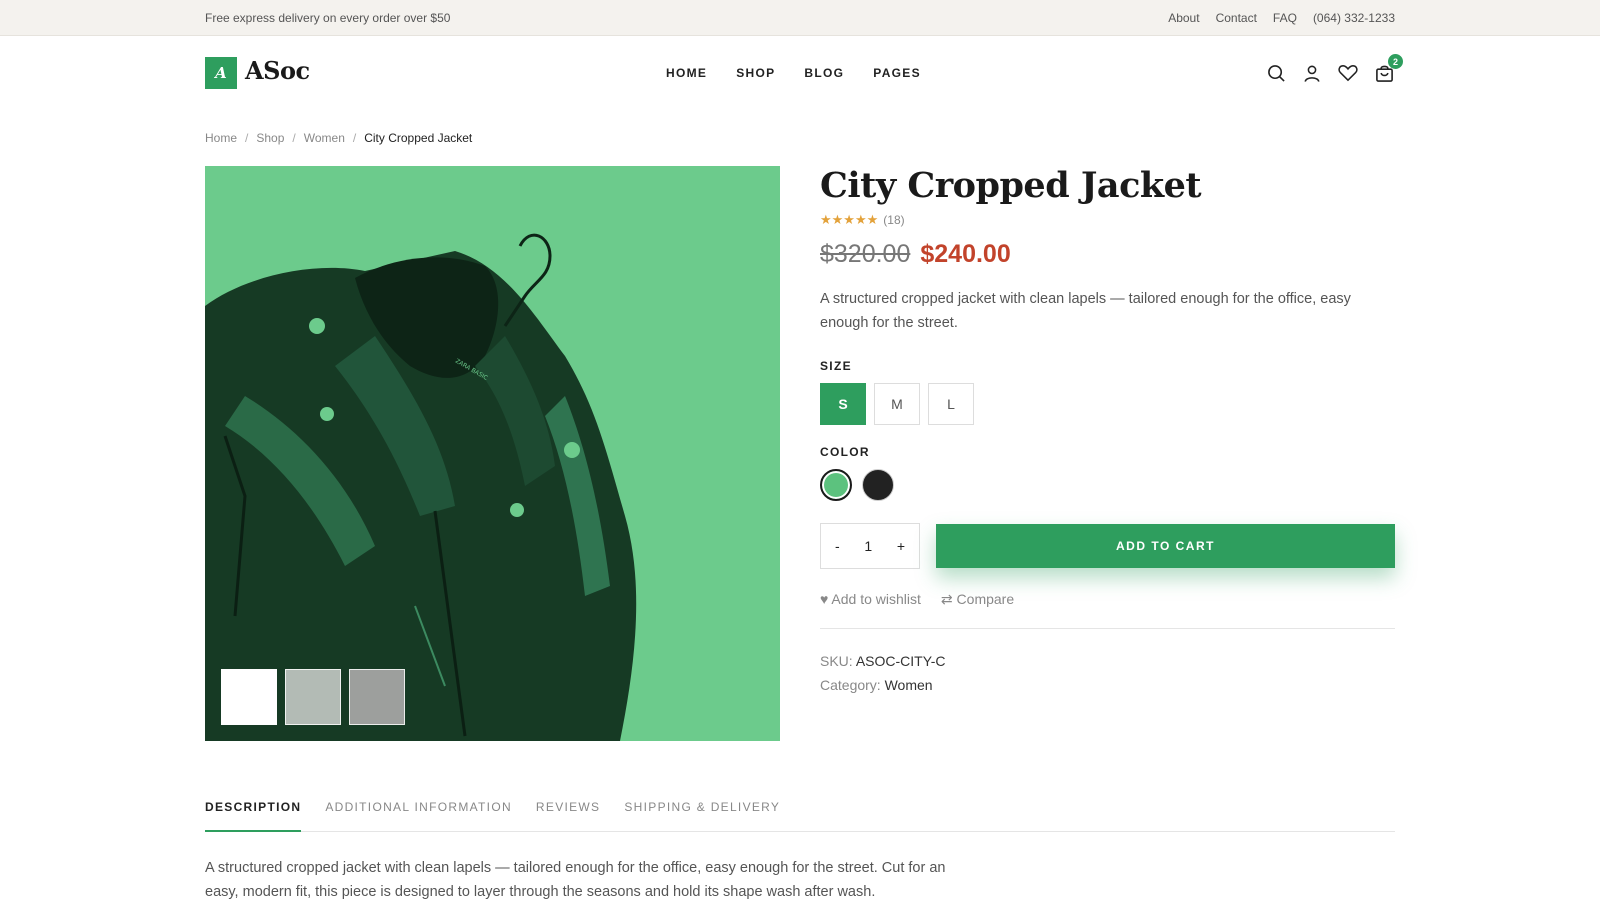 This screenshot has height=900, width=1600. What do you see at coordinates (1354, 18) in the screenshot?
I see `top-phone: (064) 332-1233` at bounding box center [1354, 18].